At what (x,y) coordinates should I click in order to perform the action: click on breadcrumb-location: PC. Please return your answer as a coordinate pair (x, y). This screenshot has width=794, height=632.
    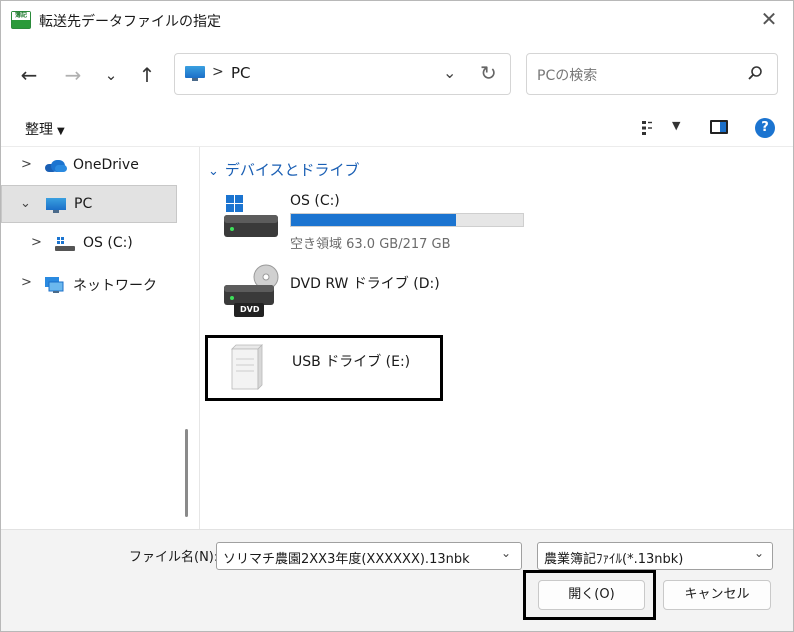
    Looking at the image, I should click on (241, 73).